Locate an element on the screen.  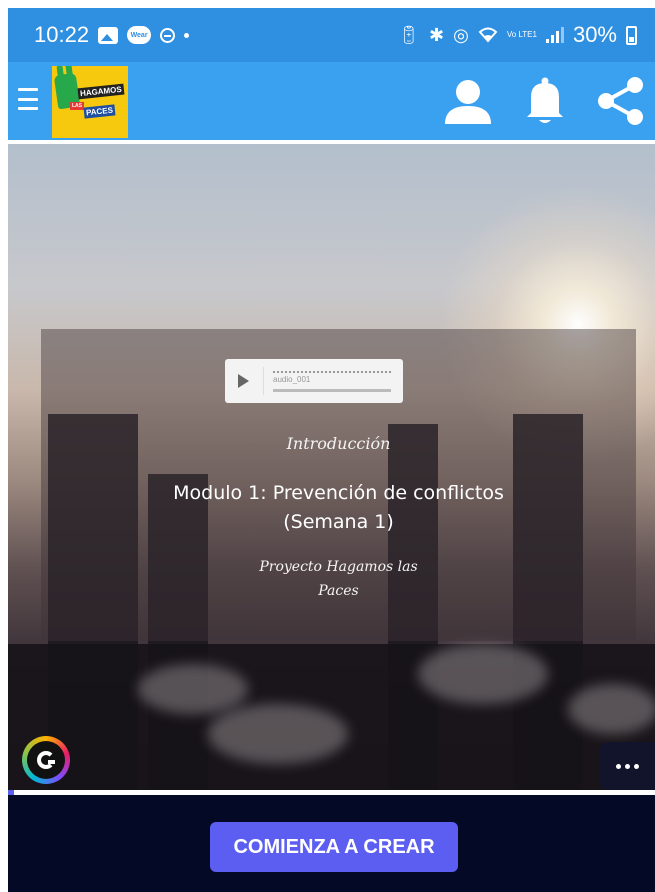
status-bar-left: 10:22 Wear is located at coordinates (112, 35).